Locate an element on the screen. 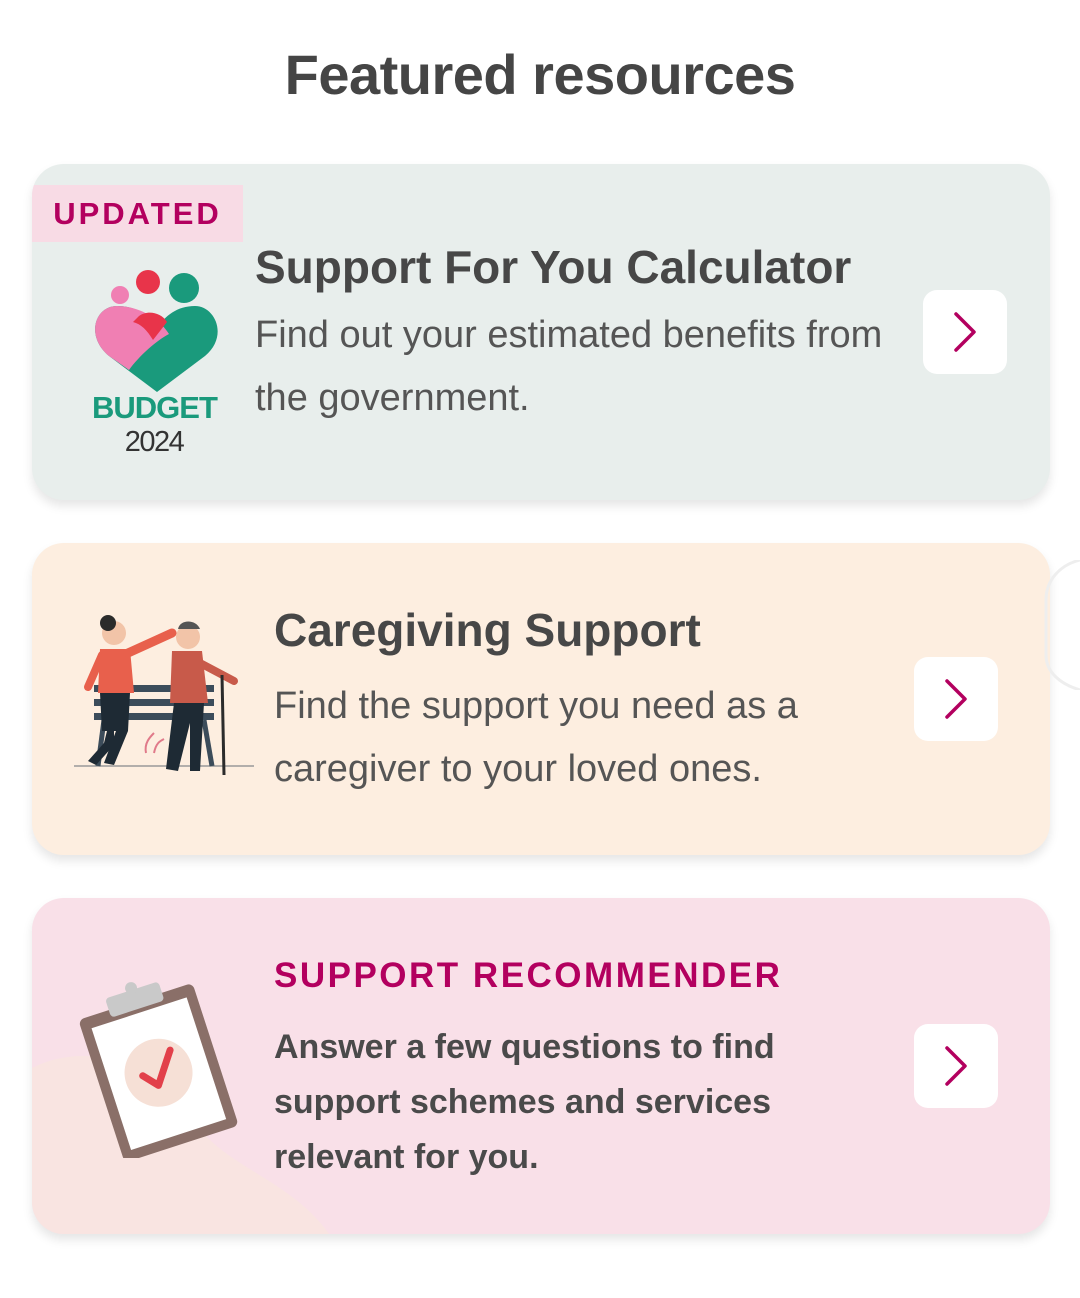 The image size is (1080, 1298). caregiver-illustration-icon is located at coordinates (164, 695).